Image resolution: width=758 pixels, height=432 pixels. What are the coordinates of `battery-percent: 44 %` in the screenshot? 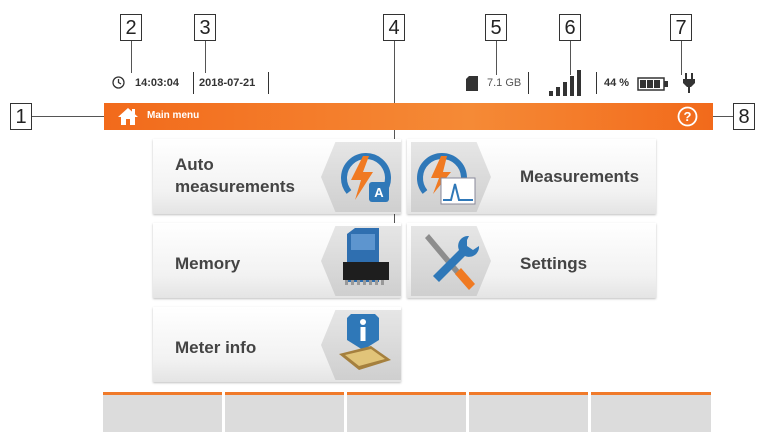 It's located at (617, 83).